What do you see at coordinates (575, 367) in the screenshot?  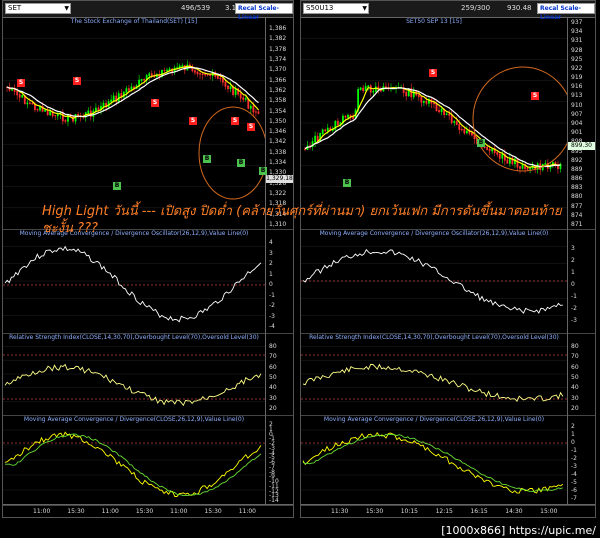 I see `rsi-tick-label: 60` at bounding box center [575, 367].